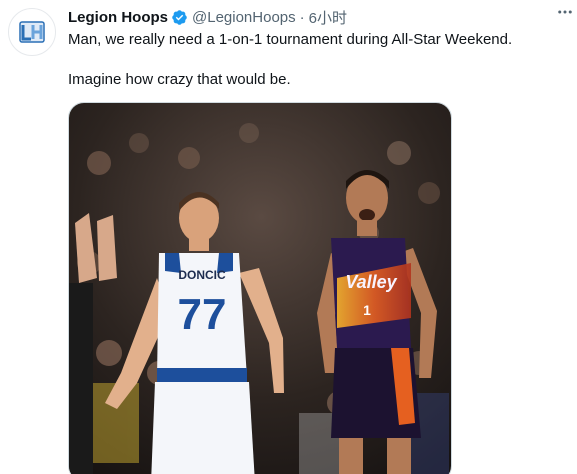 The height and width of the screenshot is (474, 577). I want to click on more-options-icon, so click(565, 12).